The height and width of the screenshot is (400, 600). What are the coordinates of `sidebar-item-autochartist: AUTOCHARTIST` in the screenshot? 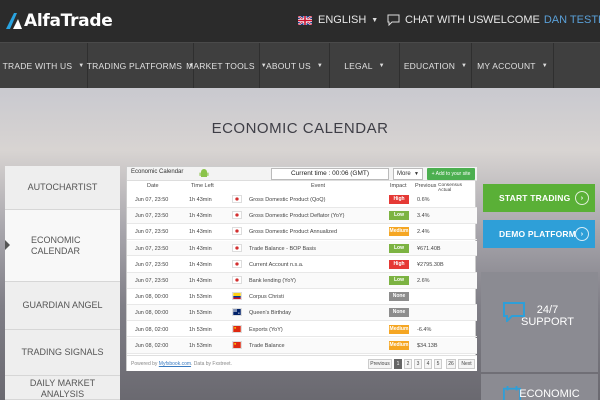 It's located at (62, 188).